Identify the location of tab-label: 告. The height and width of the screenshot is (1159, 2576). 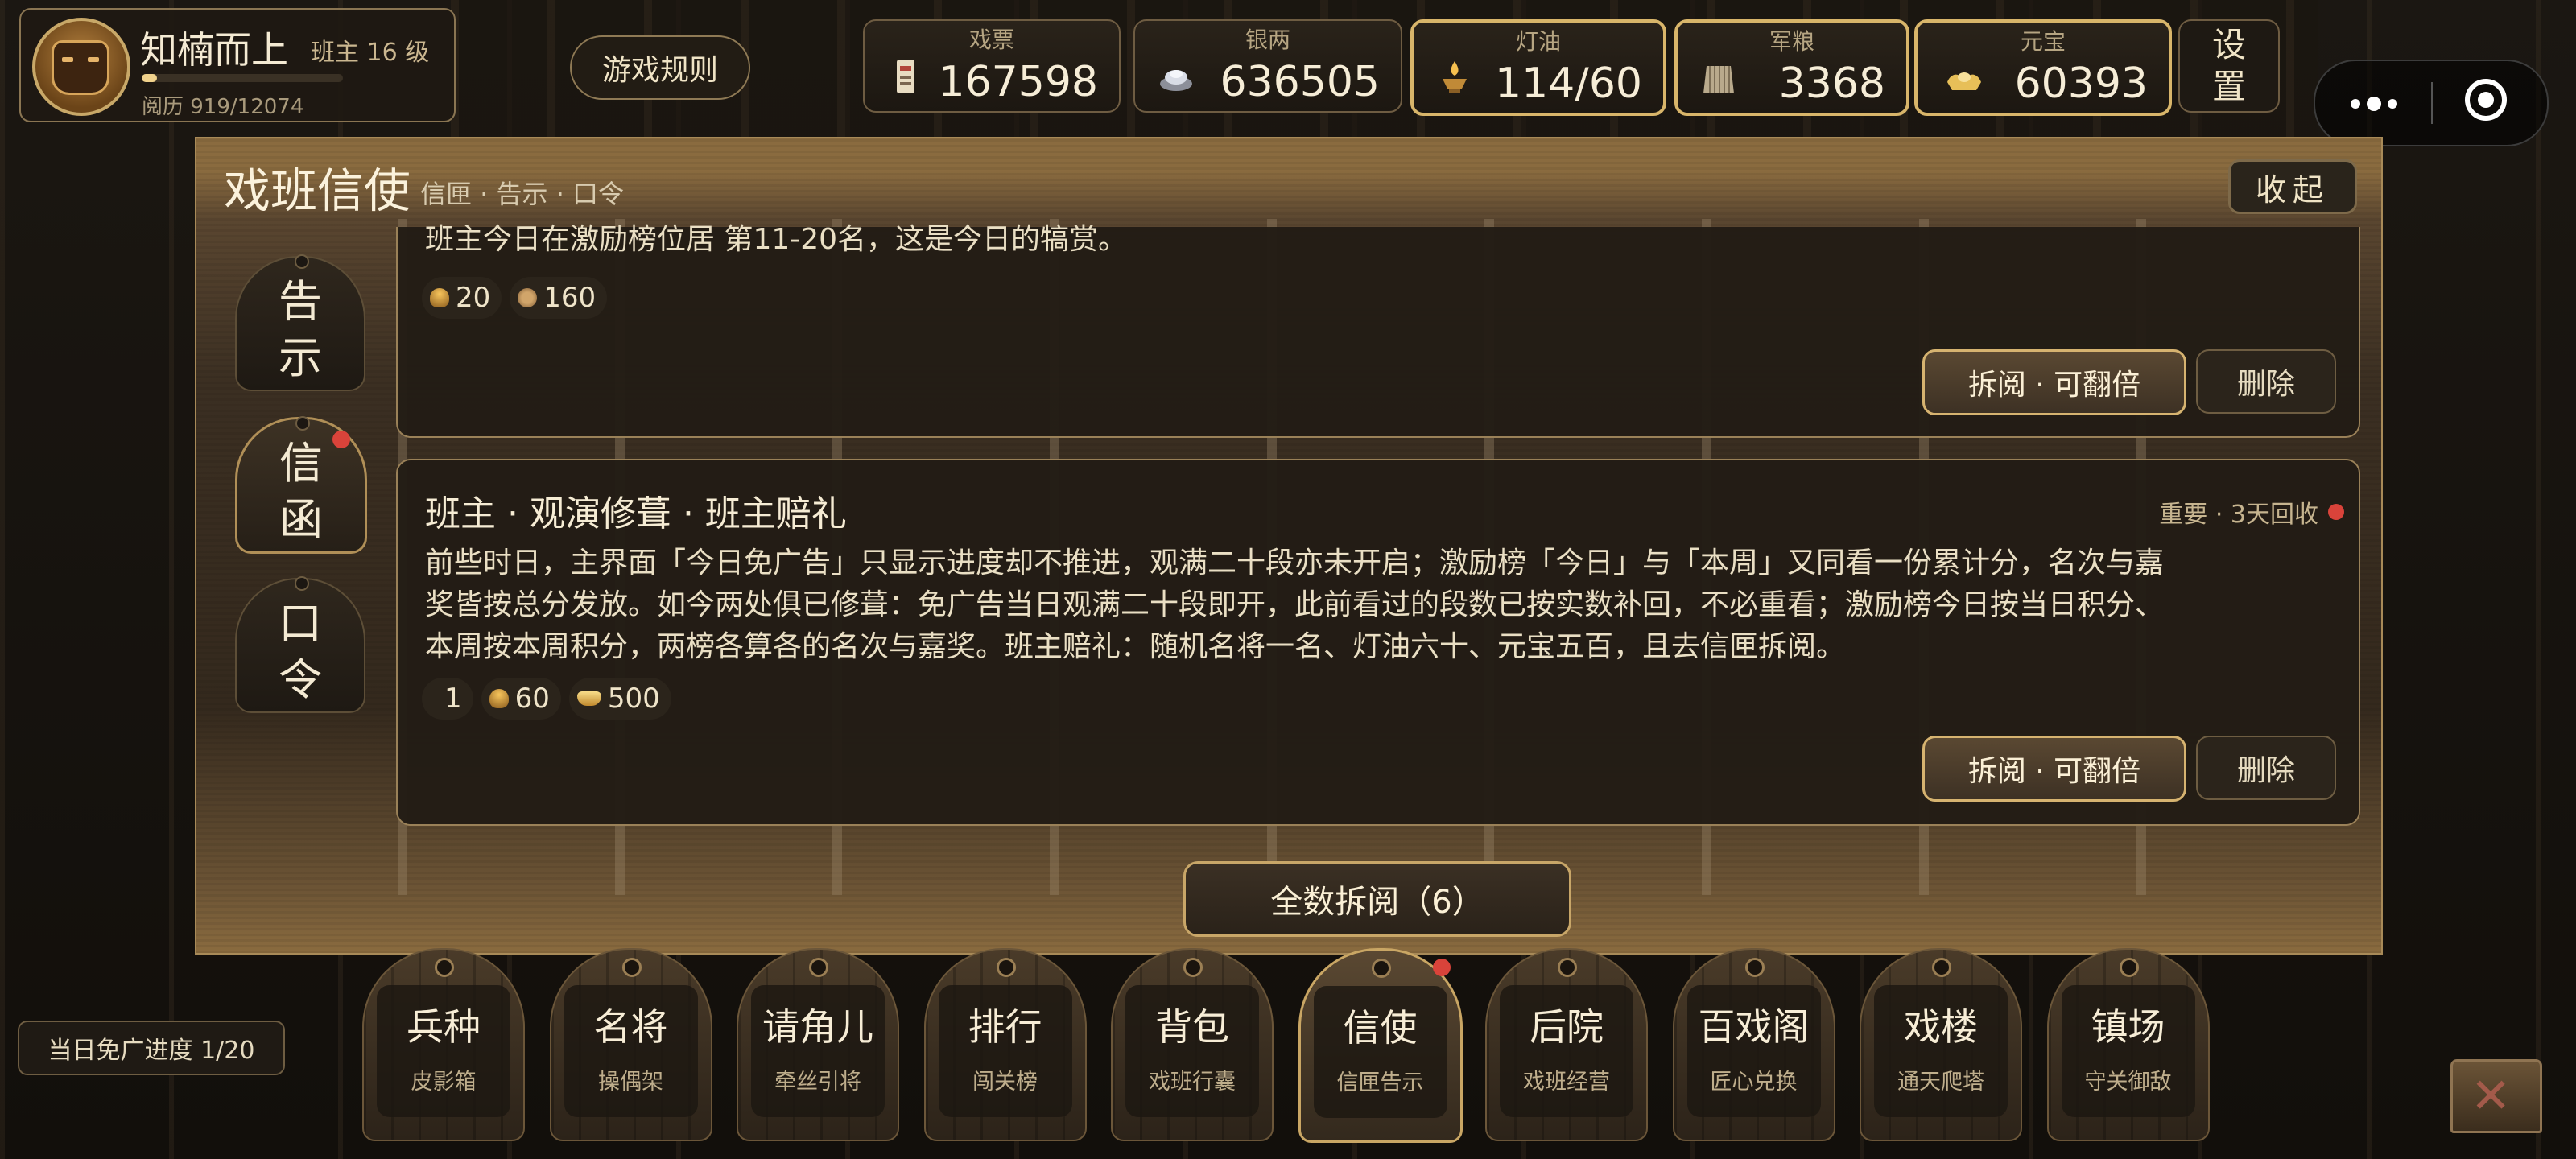
(300, 301).